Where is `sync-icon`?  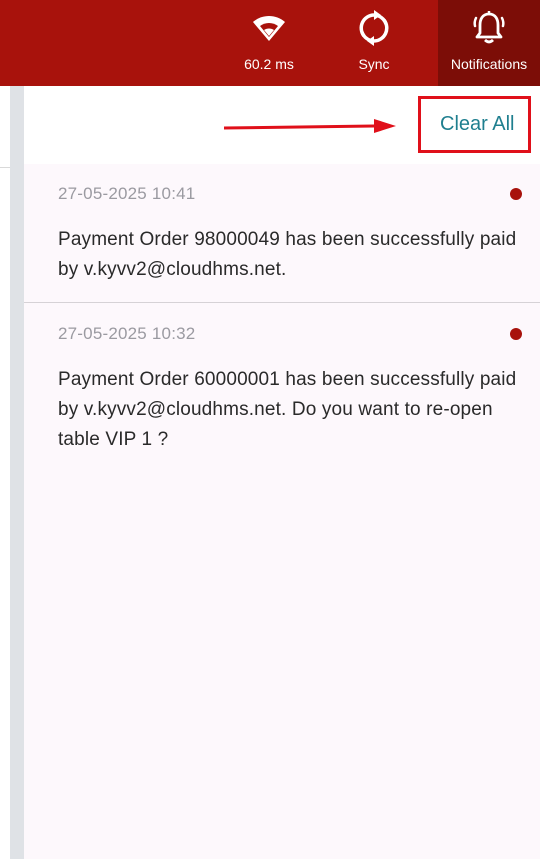
sync-icon is located at coordinates (374, 28).